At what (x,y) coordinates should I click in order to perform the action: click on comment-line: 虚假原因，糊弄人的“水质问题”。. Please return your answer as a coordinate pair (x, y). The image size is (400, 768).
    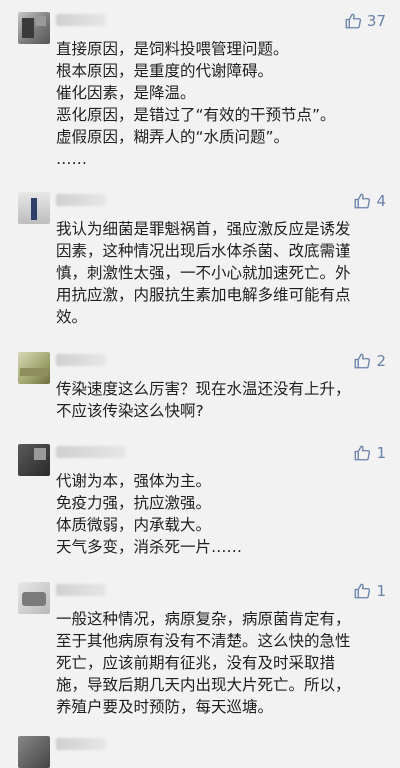
    Looking at the image, I should click on (173, 137).